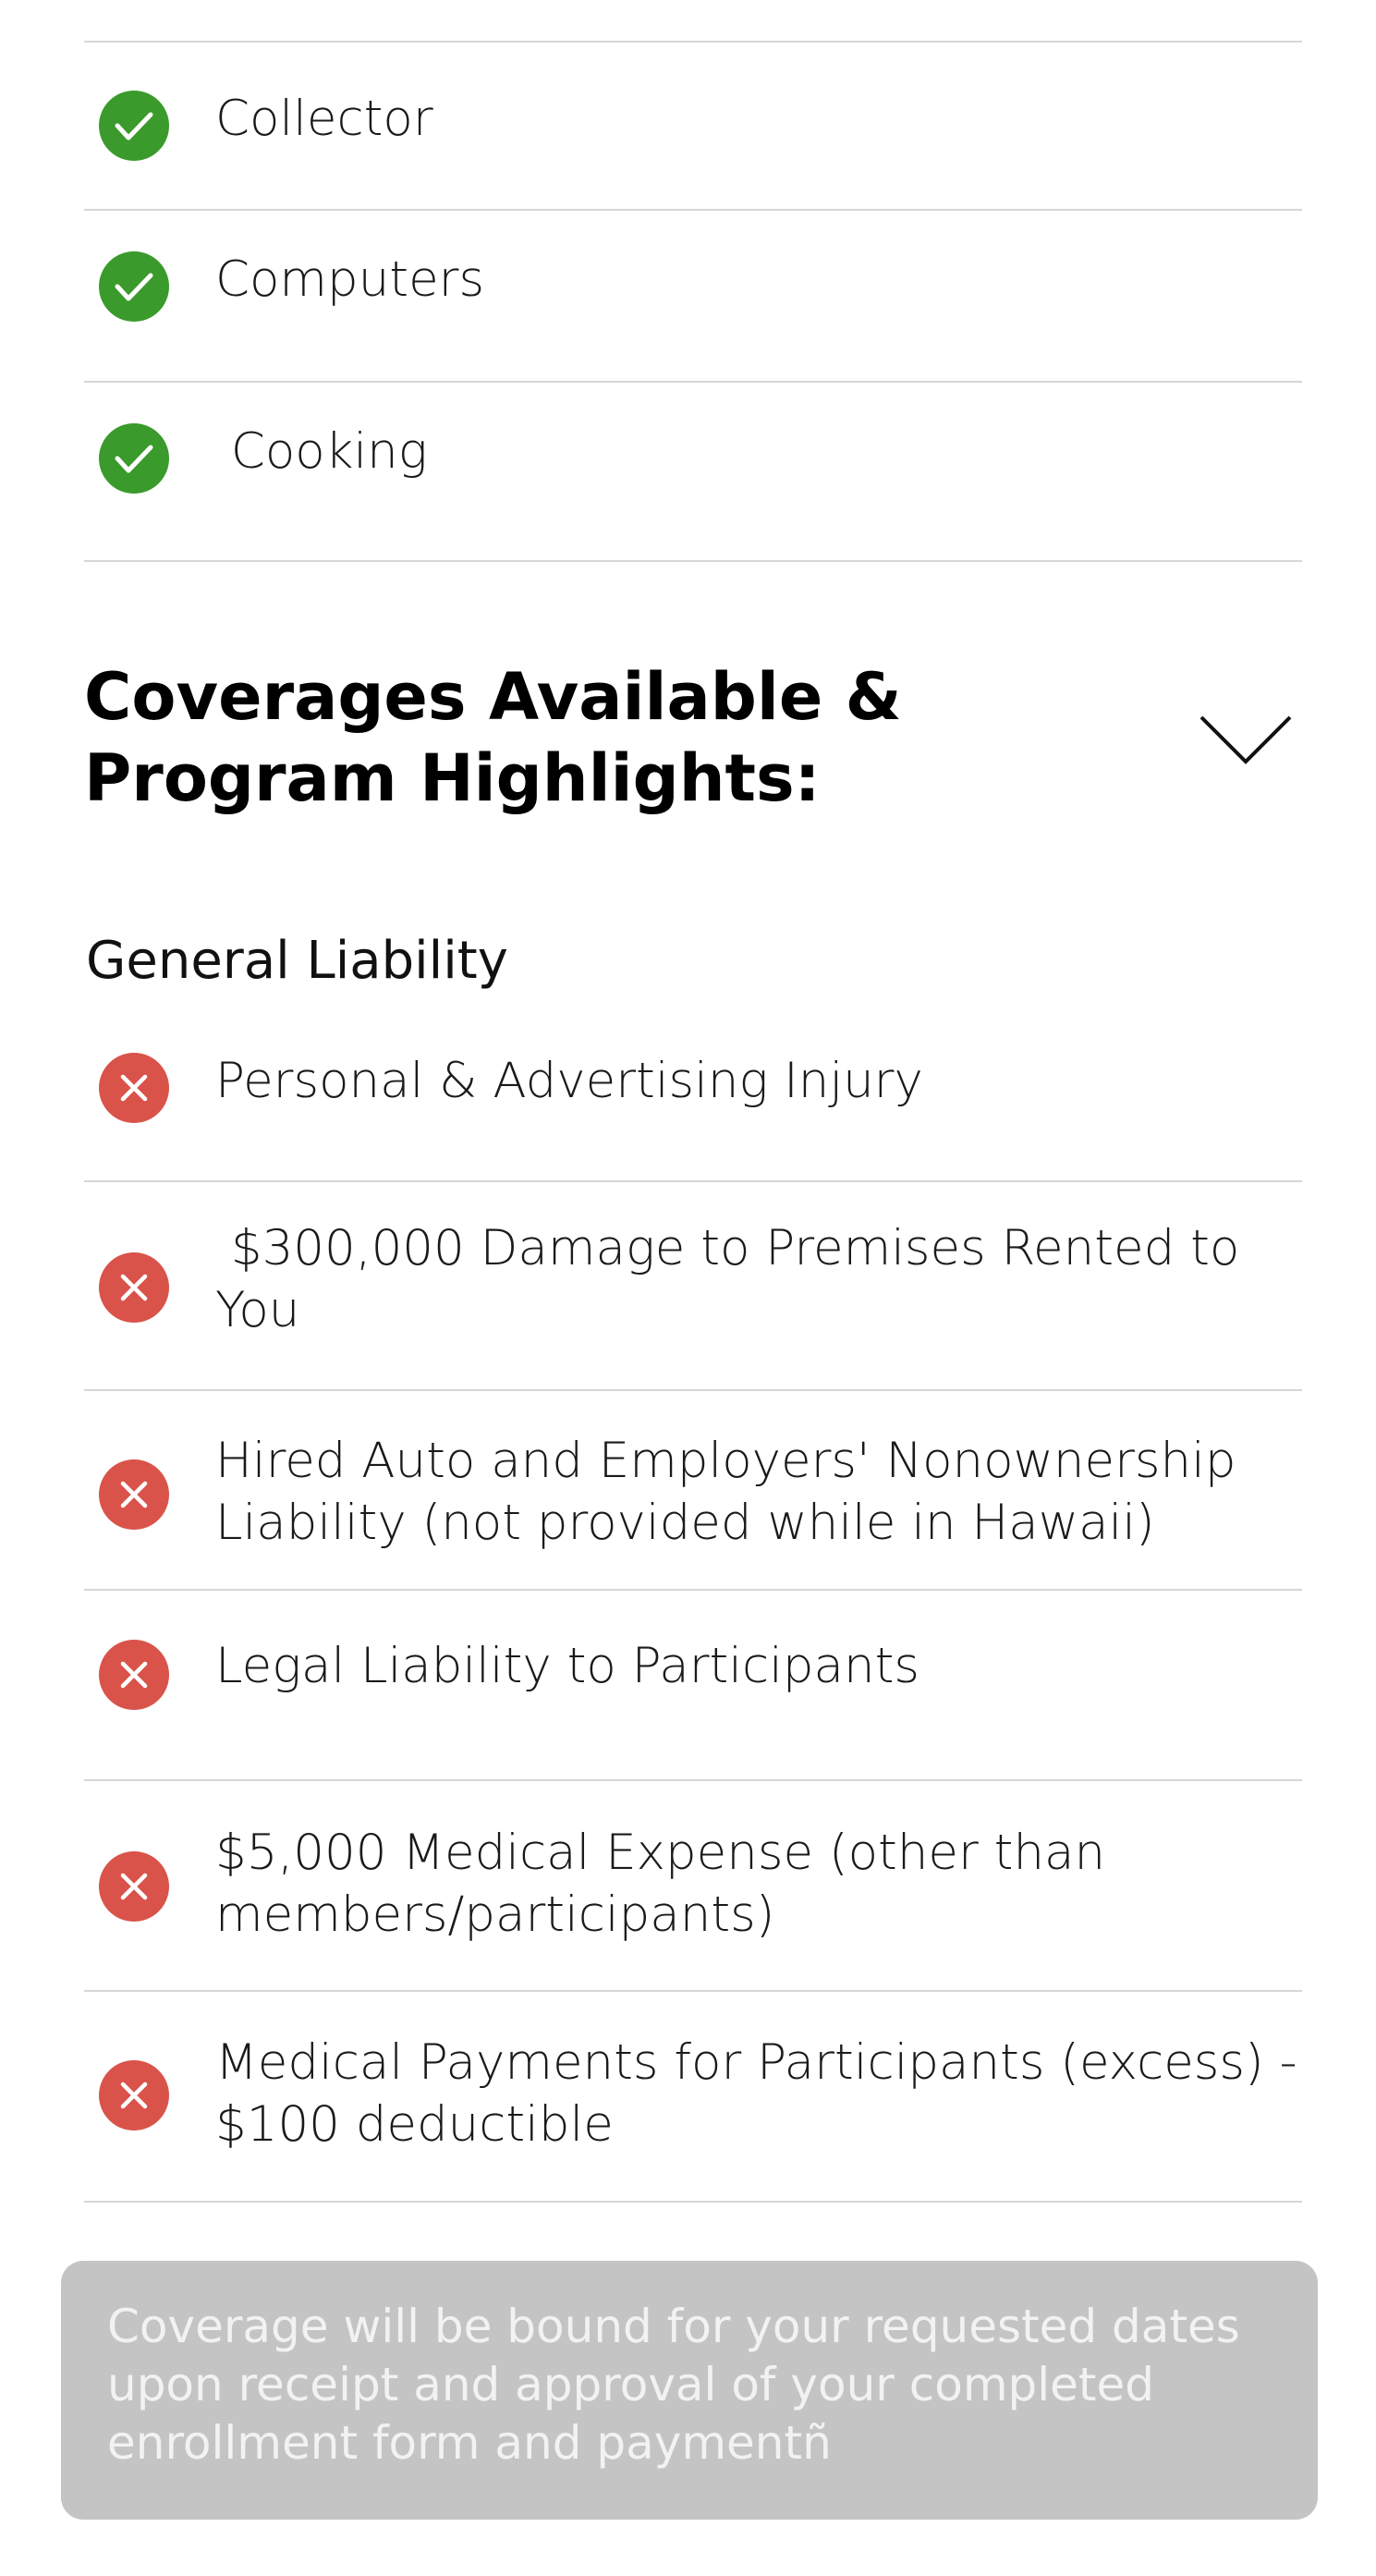 This screenshot has width=1376, height=2576. I want to click on list-item: Legal Liability to Participants, so click(693, 1686).